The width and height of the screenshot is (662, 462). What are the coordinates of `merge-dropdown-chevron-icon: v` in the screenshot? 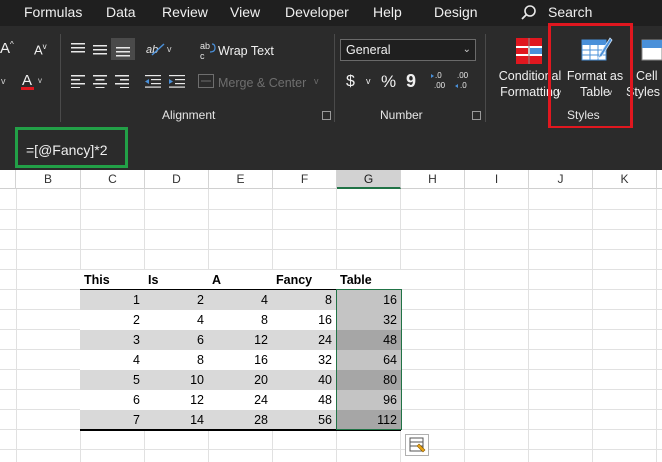 It's located at (316, 81).